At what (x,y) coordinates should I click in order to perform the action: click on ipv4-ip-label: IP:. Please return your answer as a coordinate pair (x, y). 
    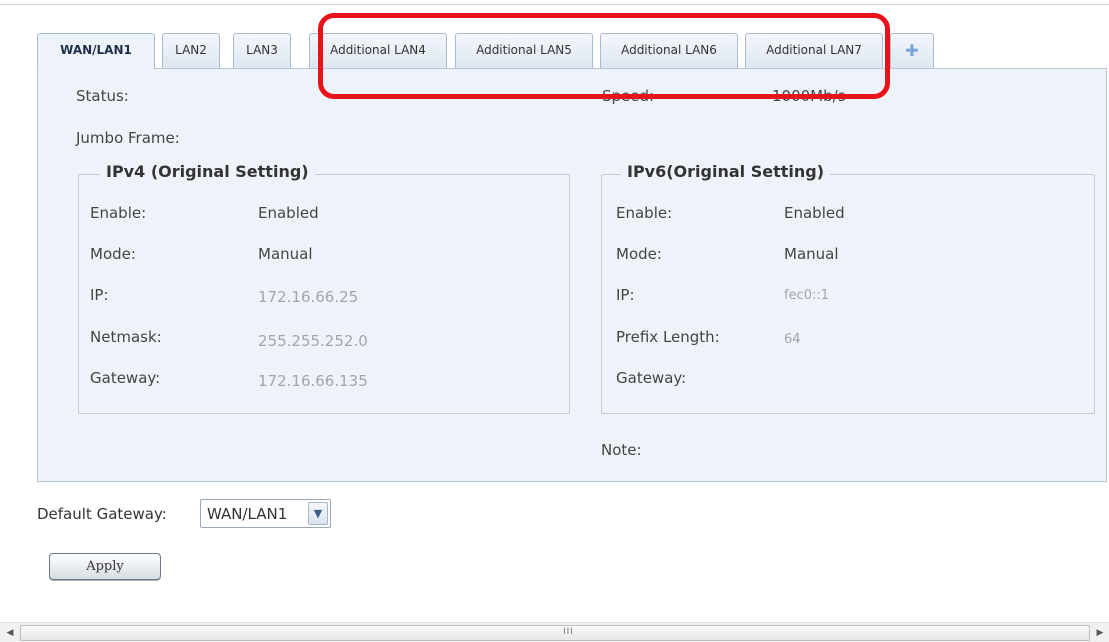
    Looking at the image, I should click on (99, 295).